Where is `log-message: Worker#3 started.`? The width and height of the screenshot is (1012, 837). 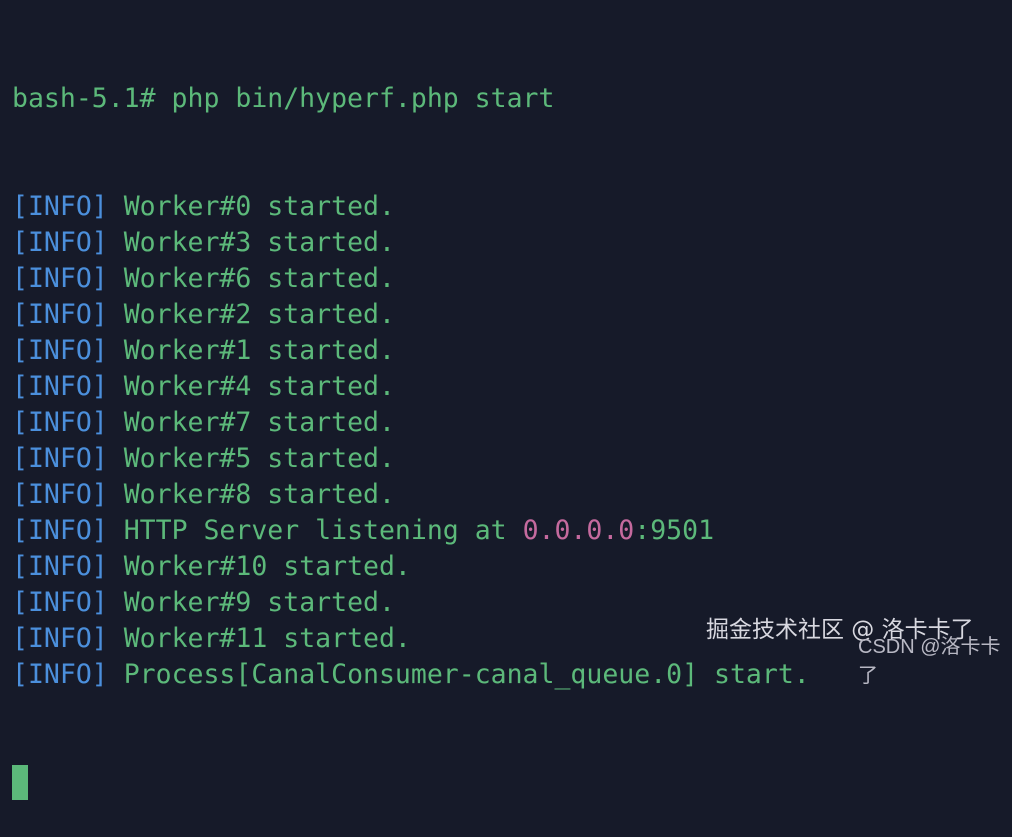 log-message: Worker#3 started. is located at coordinates (259, 242).